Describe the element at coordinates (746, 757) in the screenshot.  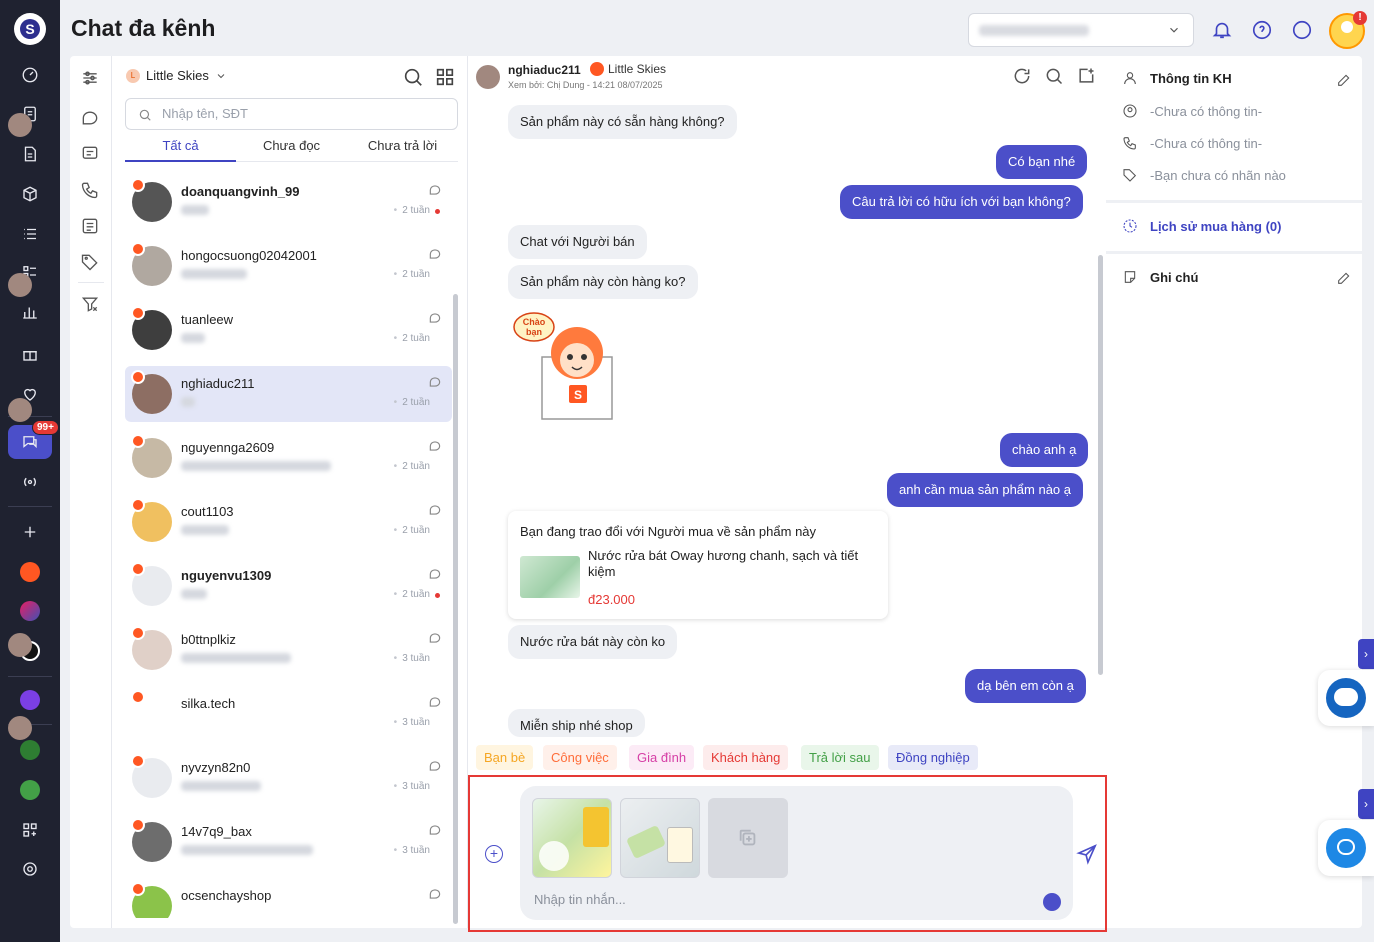
I see `quick-tag: Khách hàng` at that location.